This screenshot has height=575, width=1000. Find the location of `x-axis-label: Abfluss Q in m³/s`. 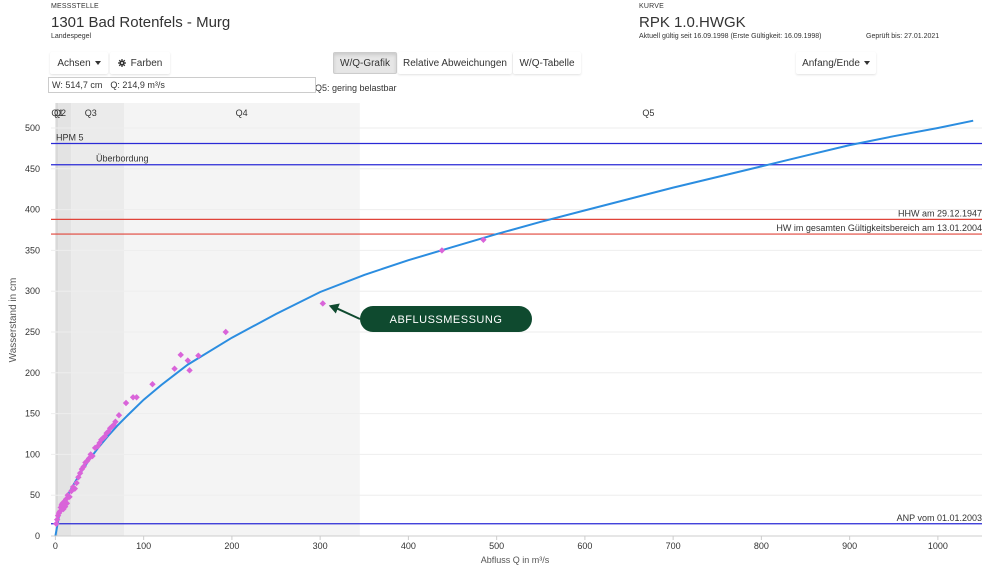

x-axis-label: Abfluss Q in m³/s is located at coordinates (515, 560).